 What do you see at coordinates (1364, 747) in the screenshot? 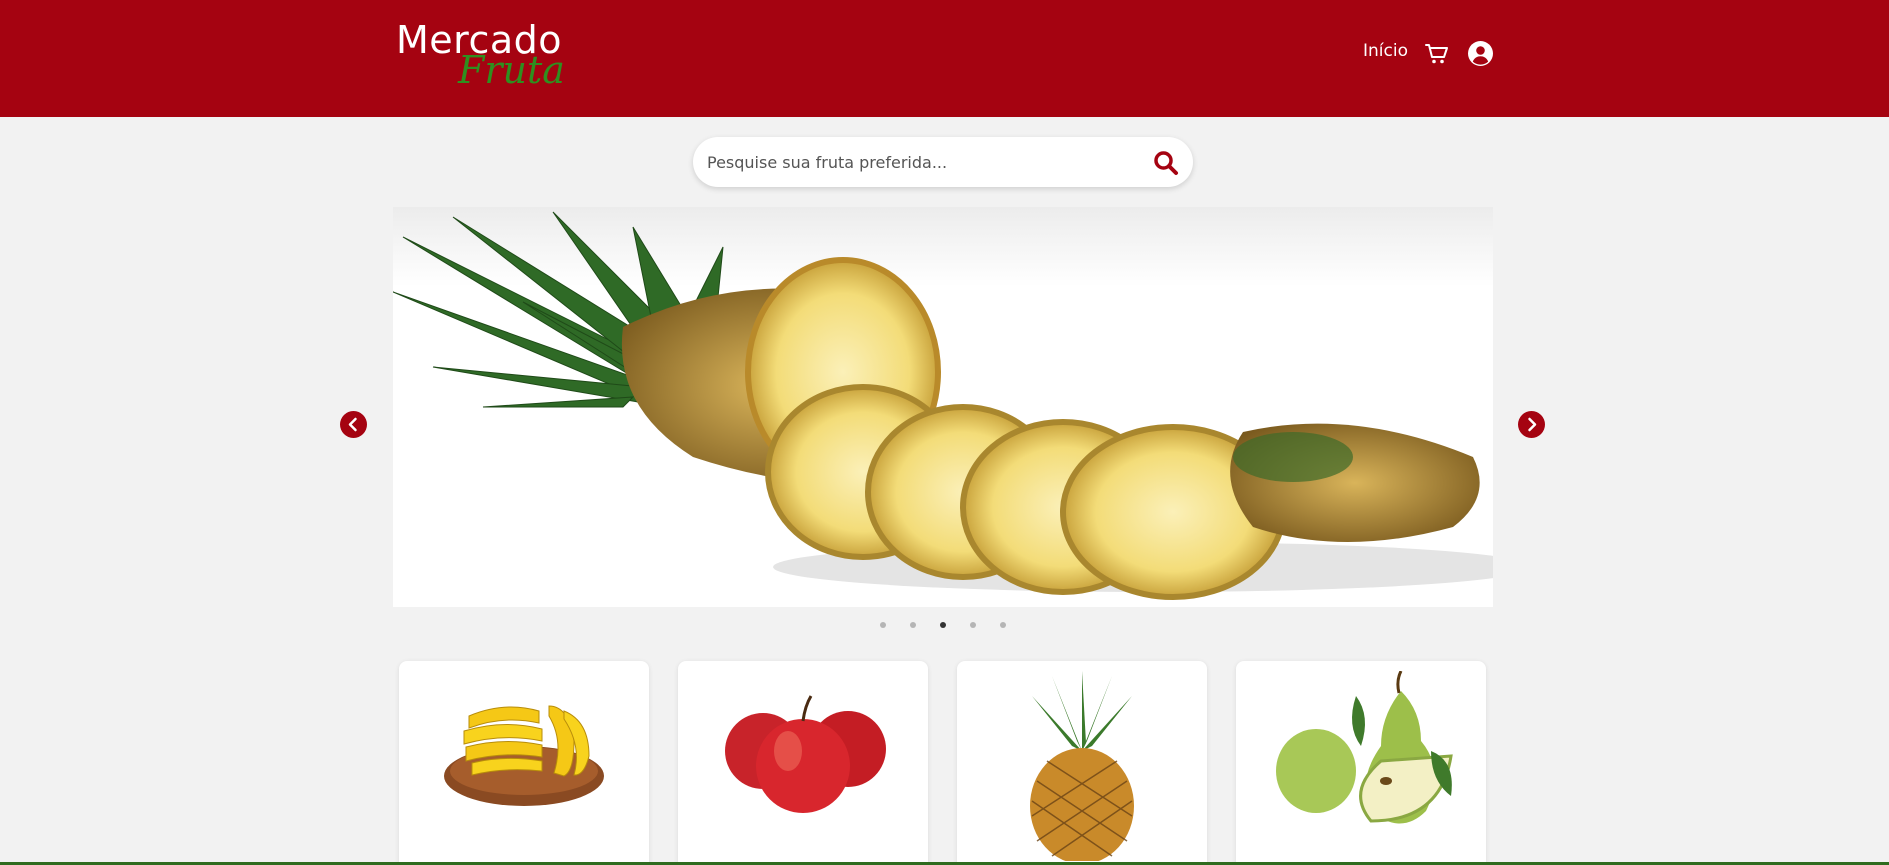
I see `pear-image` at bounding box center [1364, 747].